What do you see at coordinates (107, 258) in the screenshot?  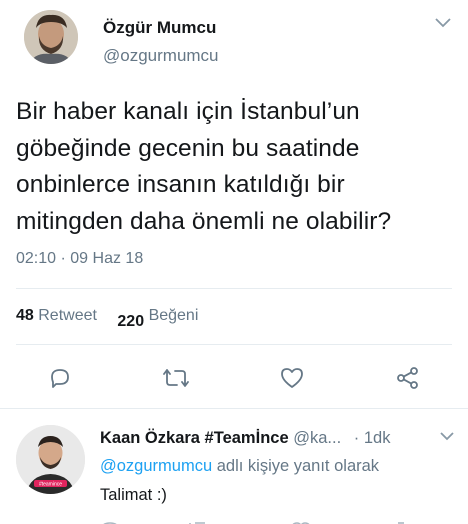 I see `tweet-date: 09 Haz 18` at bounding box center [107, 258].